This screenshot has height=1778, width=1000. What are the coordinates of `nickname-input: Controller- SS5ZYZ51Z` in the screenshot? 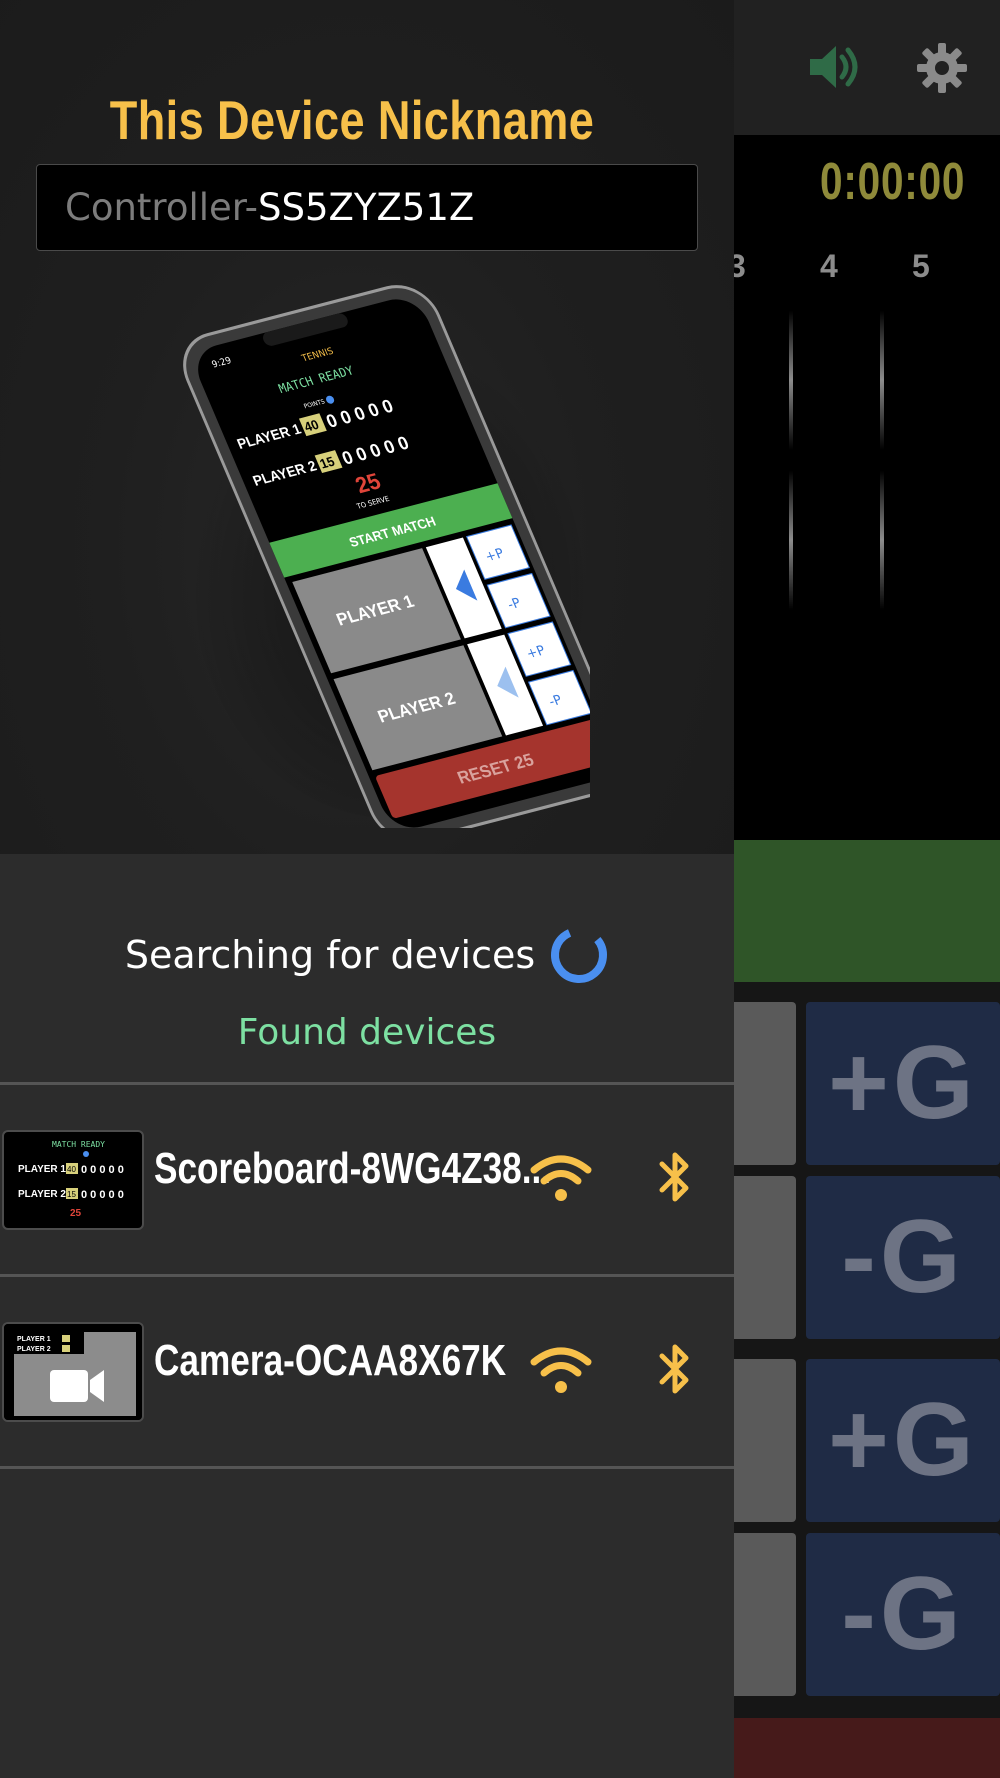 It's located at (367, 207).